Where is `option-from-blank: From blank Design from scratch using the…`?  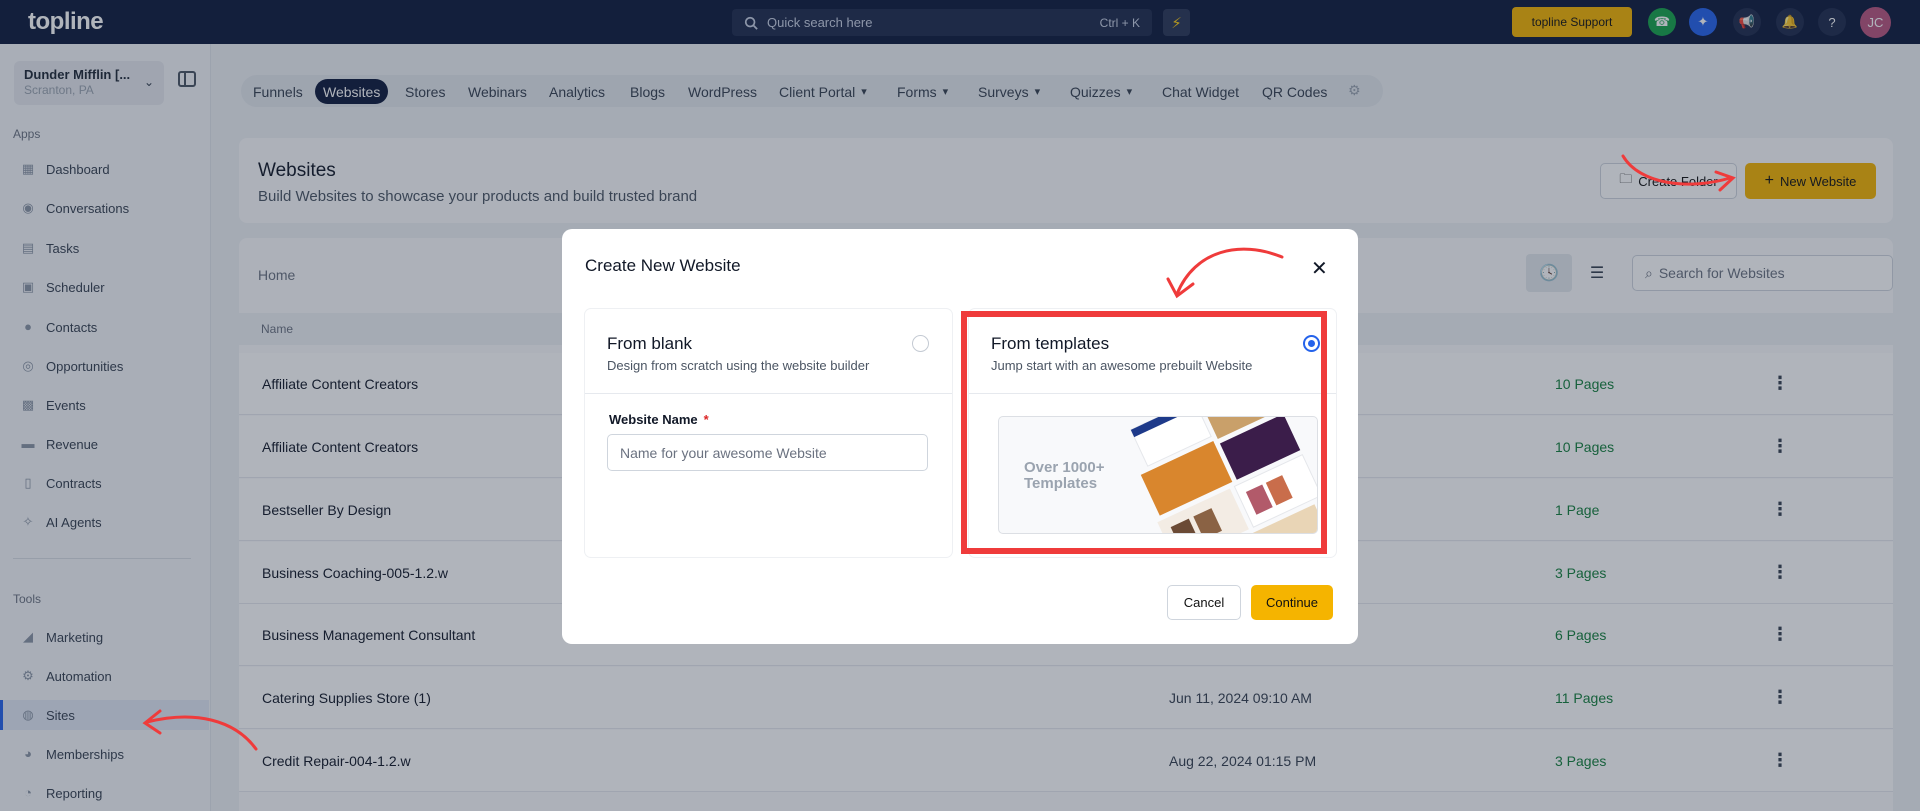 option-from-blank: From blank Design from scratch using the… is located at coordinates (768, 433).